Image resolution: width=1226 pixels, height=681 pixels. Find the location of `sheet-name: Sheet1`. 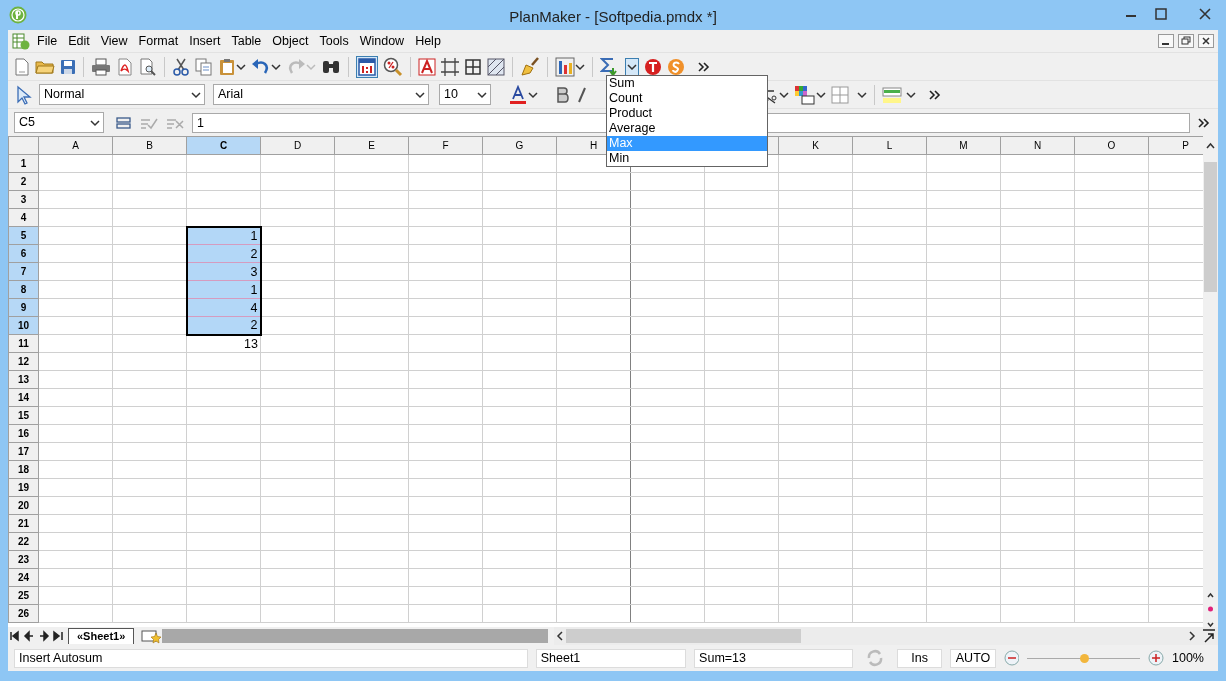

sheet-name: Sheet1 is located at coordinates (611, 658).